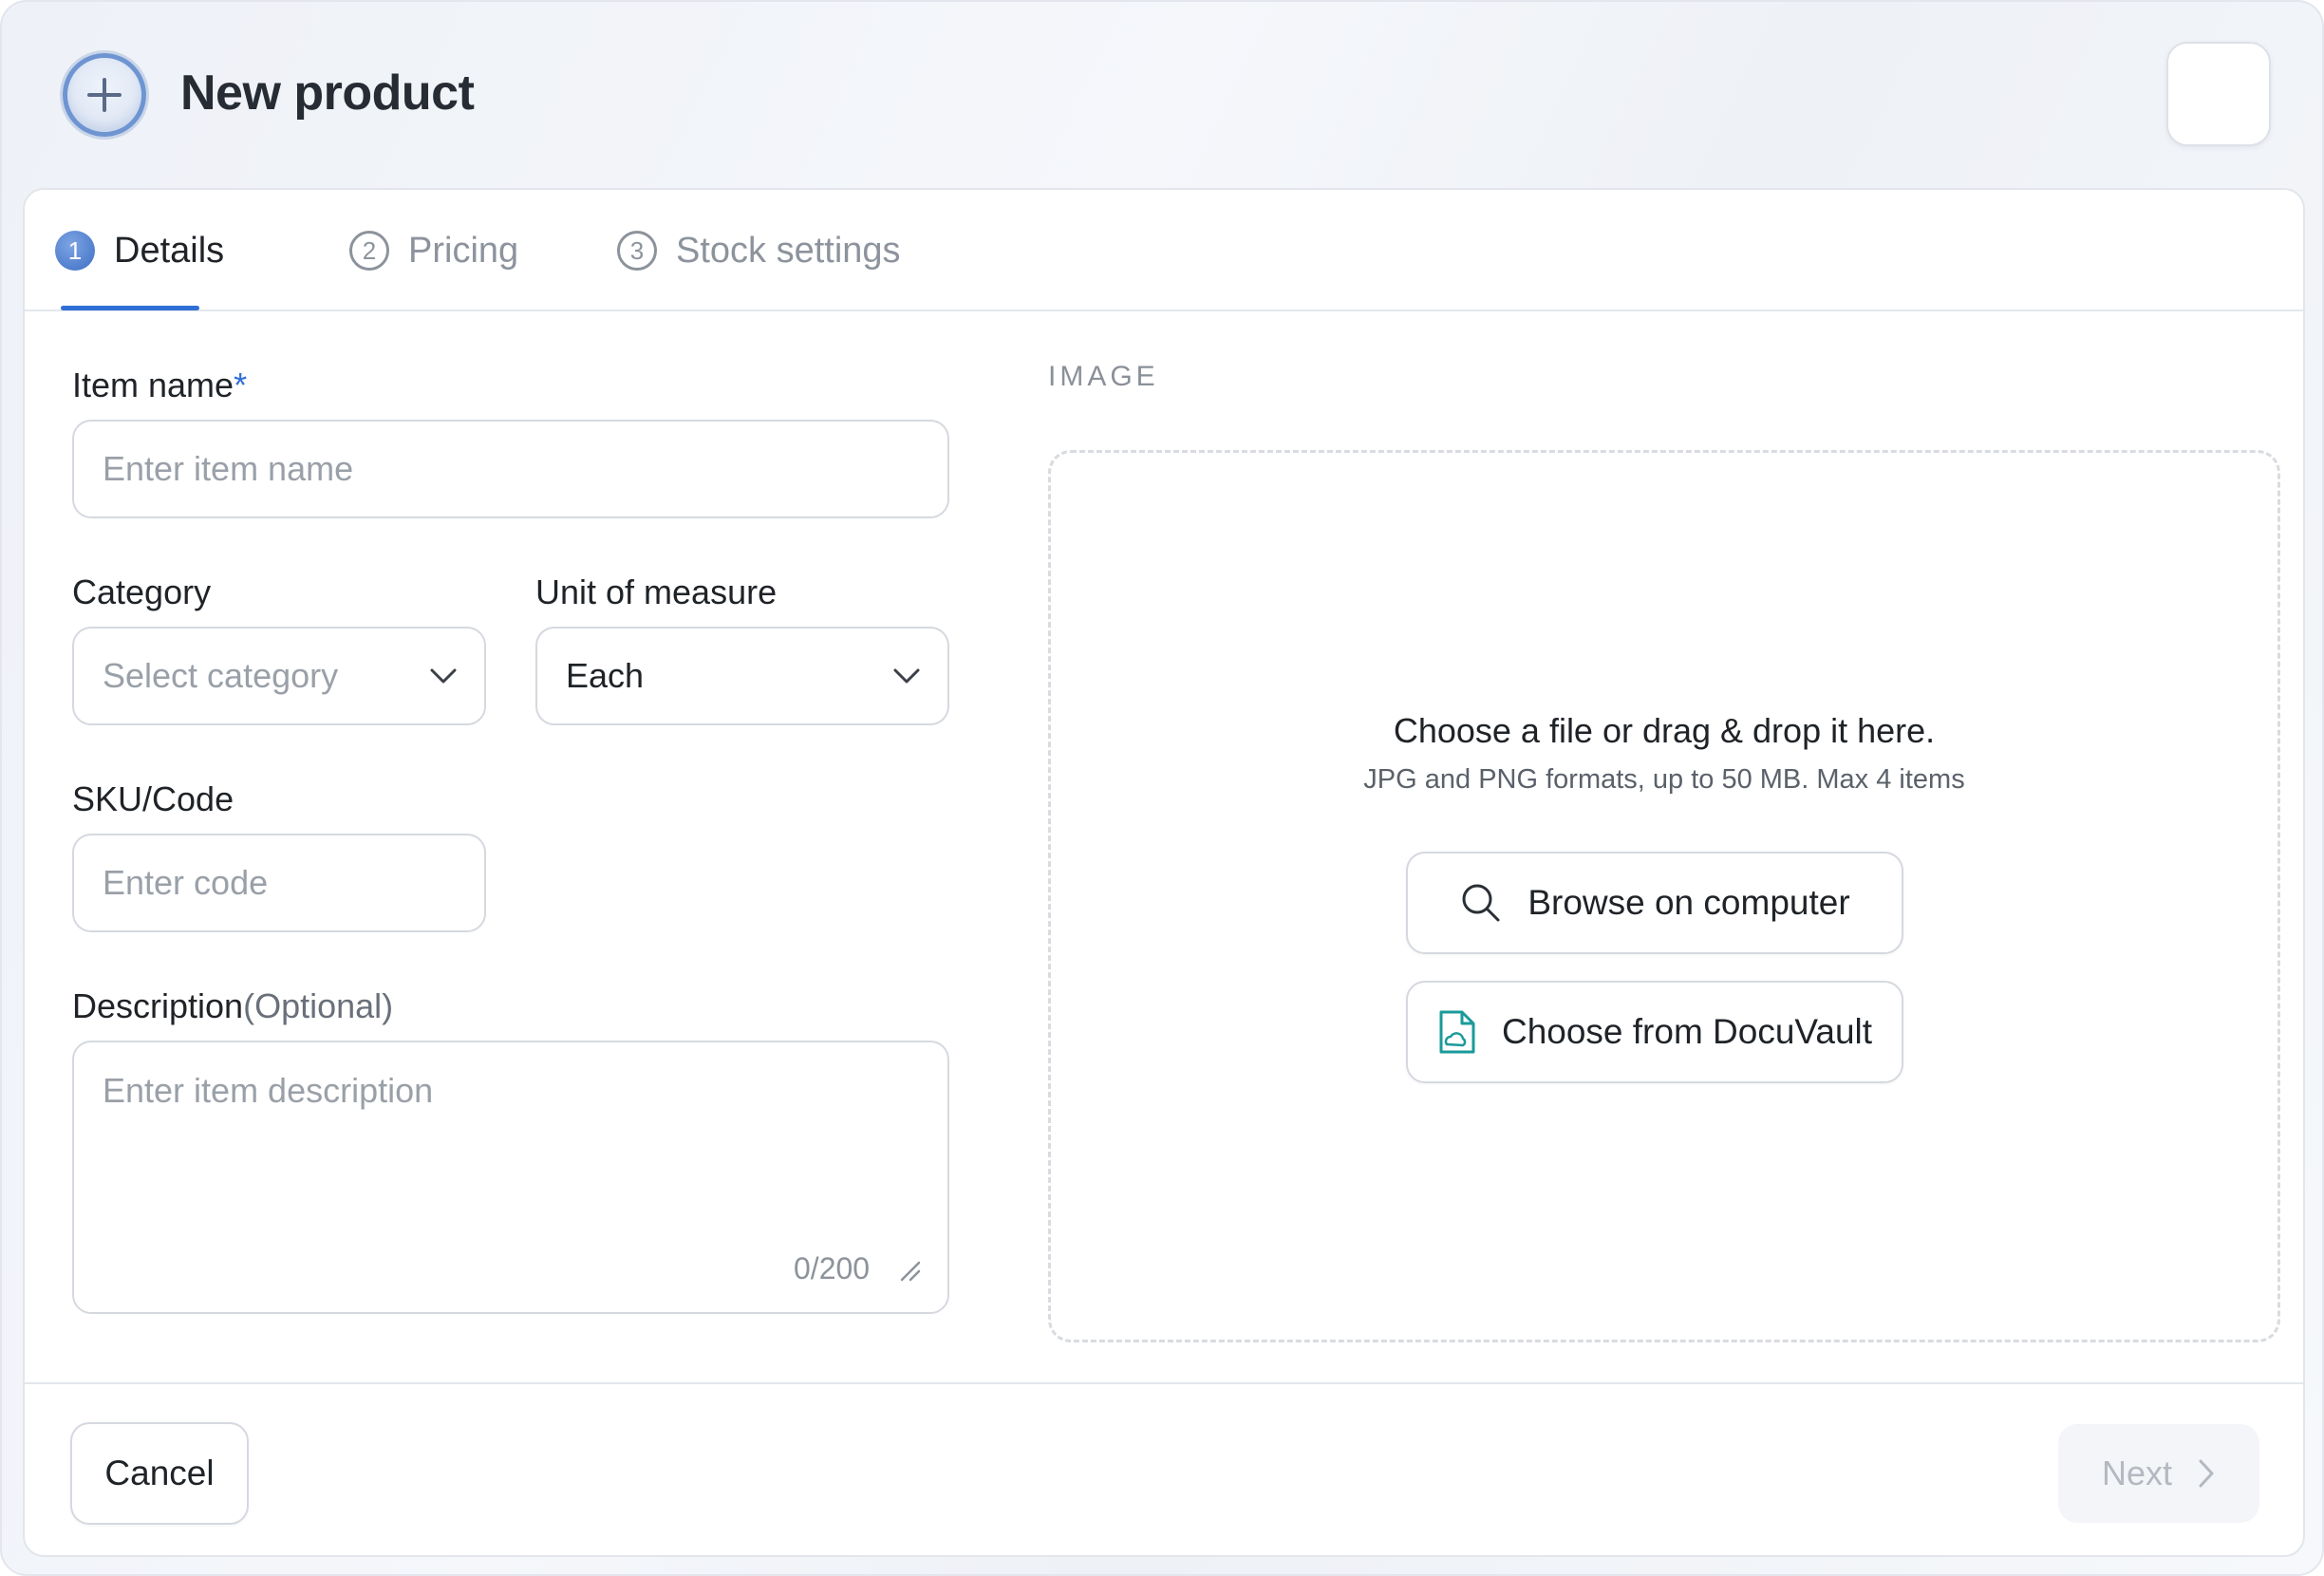  What do you see at coordinates (2218, 94) in the screenshot?
I see `close-button` at bounding box center [2218, 94].